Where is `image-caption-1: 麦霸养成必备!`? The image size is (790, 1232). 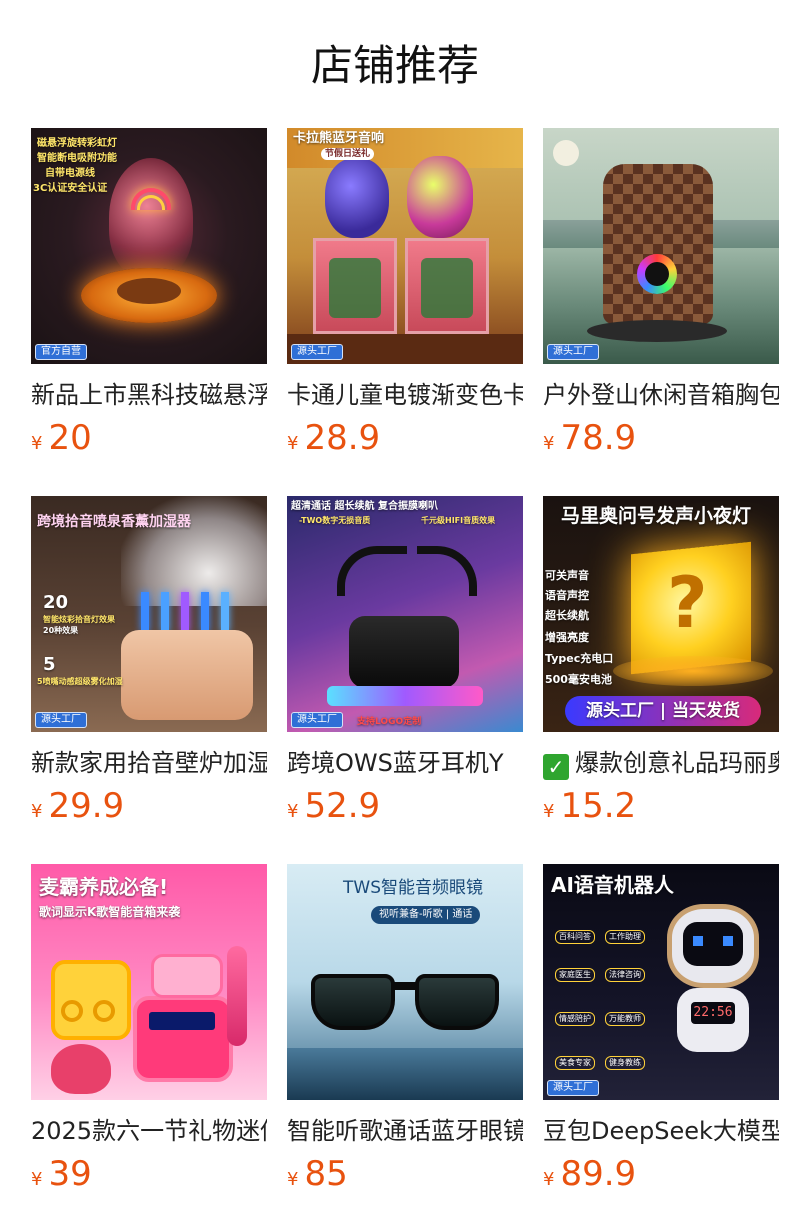
image-caption-1: 麦霸养成必备! is located at coordinates (104, 887).